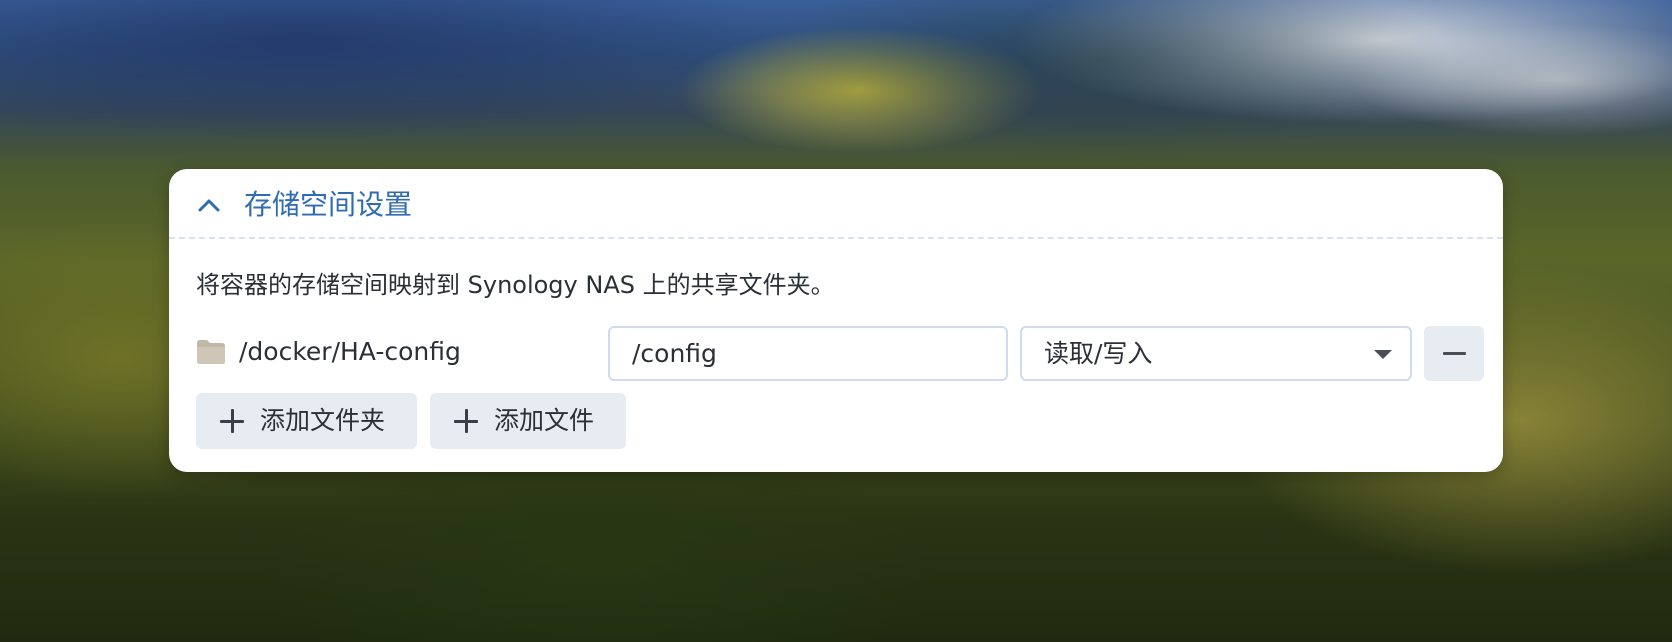  I want to click on panel-title: 存储空间设置, so click(328, 205).